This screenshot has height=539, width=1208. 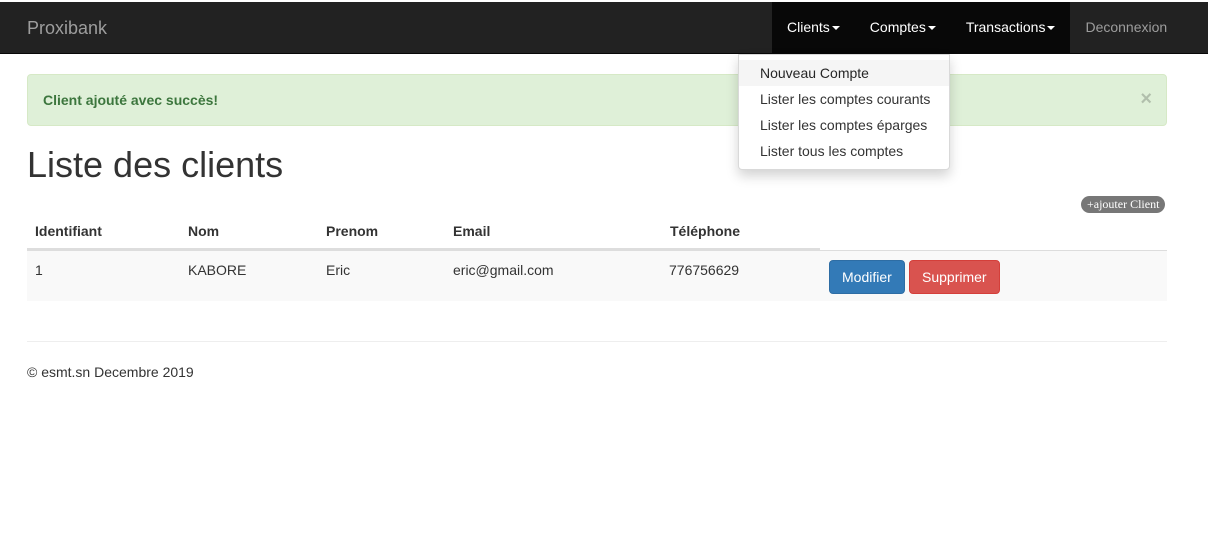 I want to click on brand-logo: Proxibank, so click(x=67, y=28).